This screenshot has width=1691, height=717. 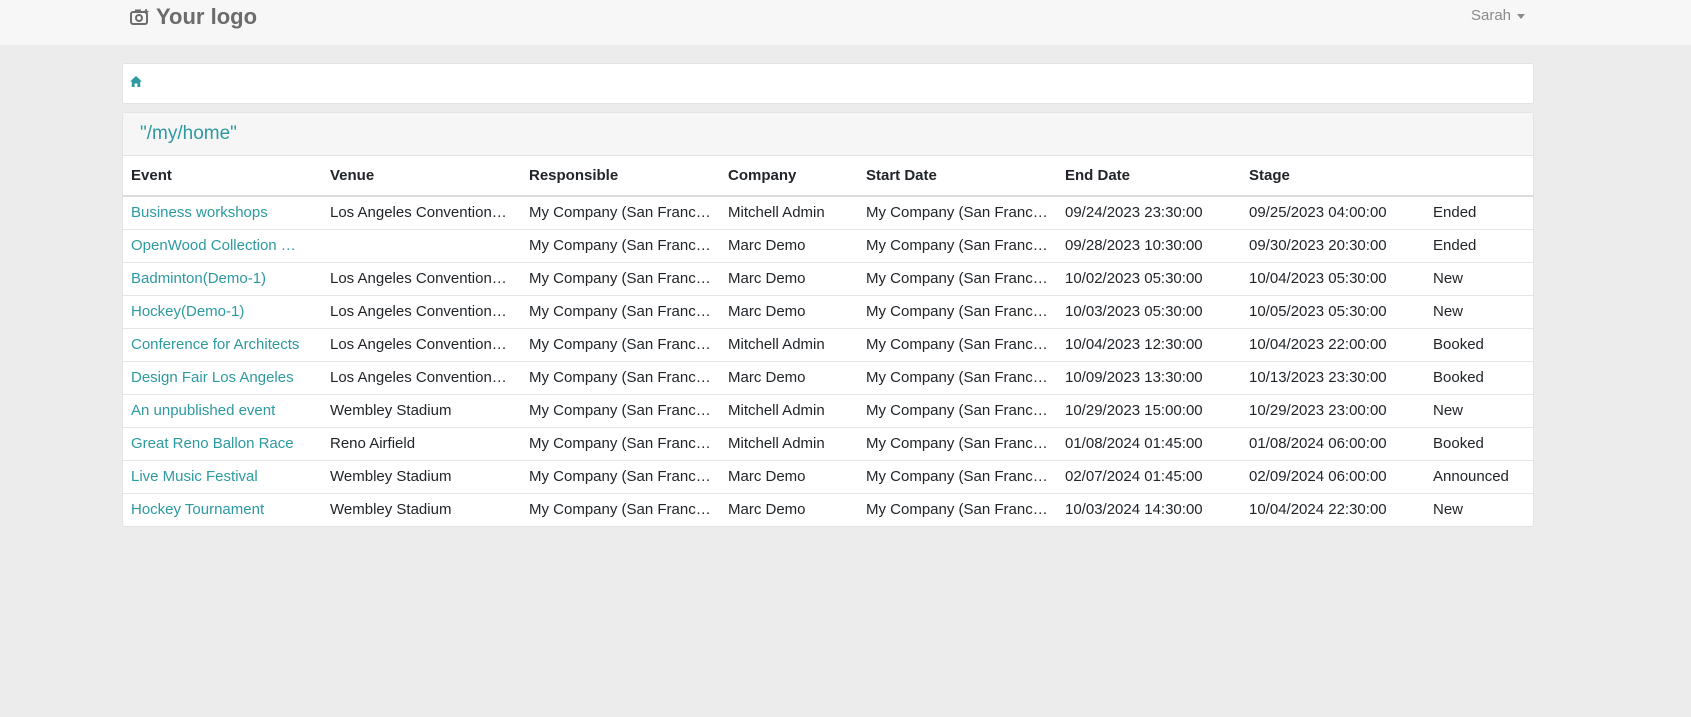 What do you see at coordinates (222, 212) in the screenshot?
I see `event-link: Business workshops` at bounding box center [222, 212].